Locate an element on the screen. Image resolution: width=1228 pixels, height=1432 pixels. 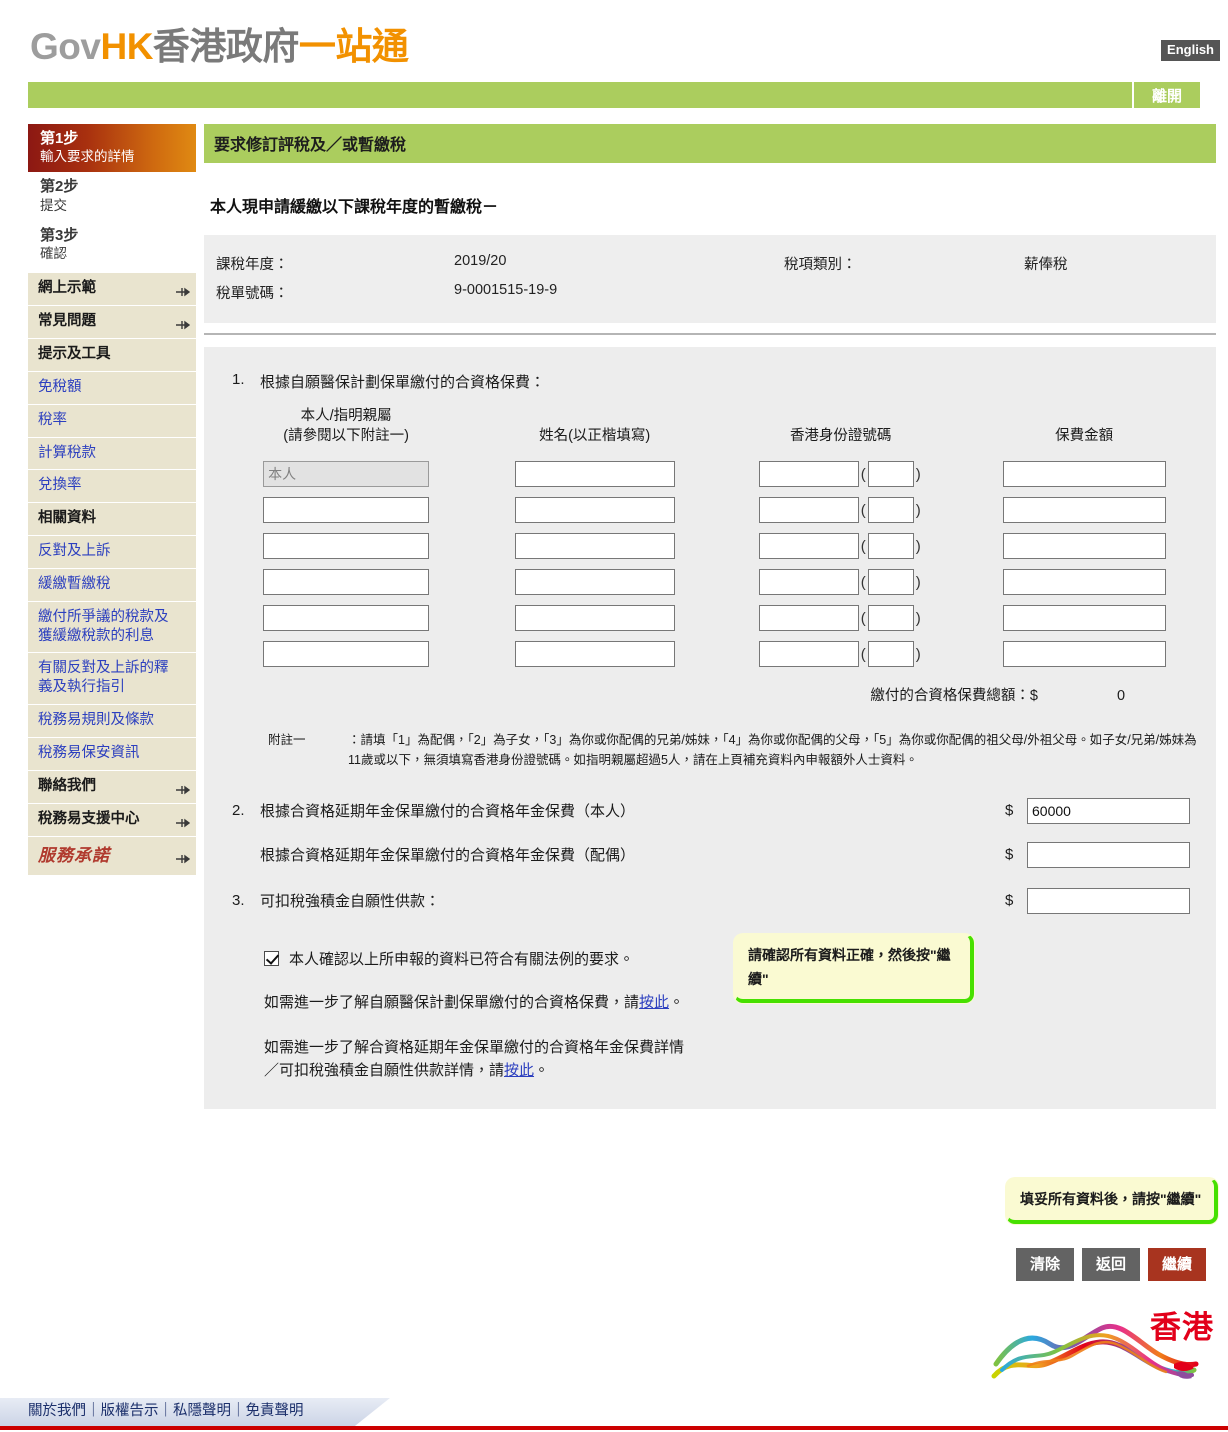
sidebar-item-label: 稅率 is located at coordinates (52, 419).